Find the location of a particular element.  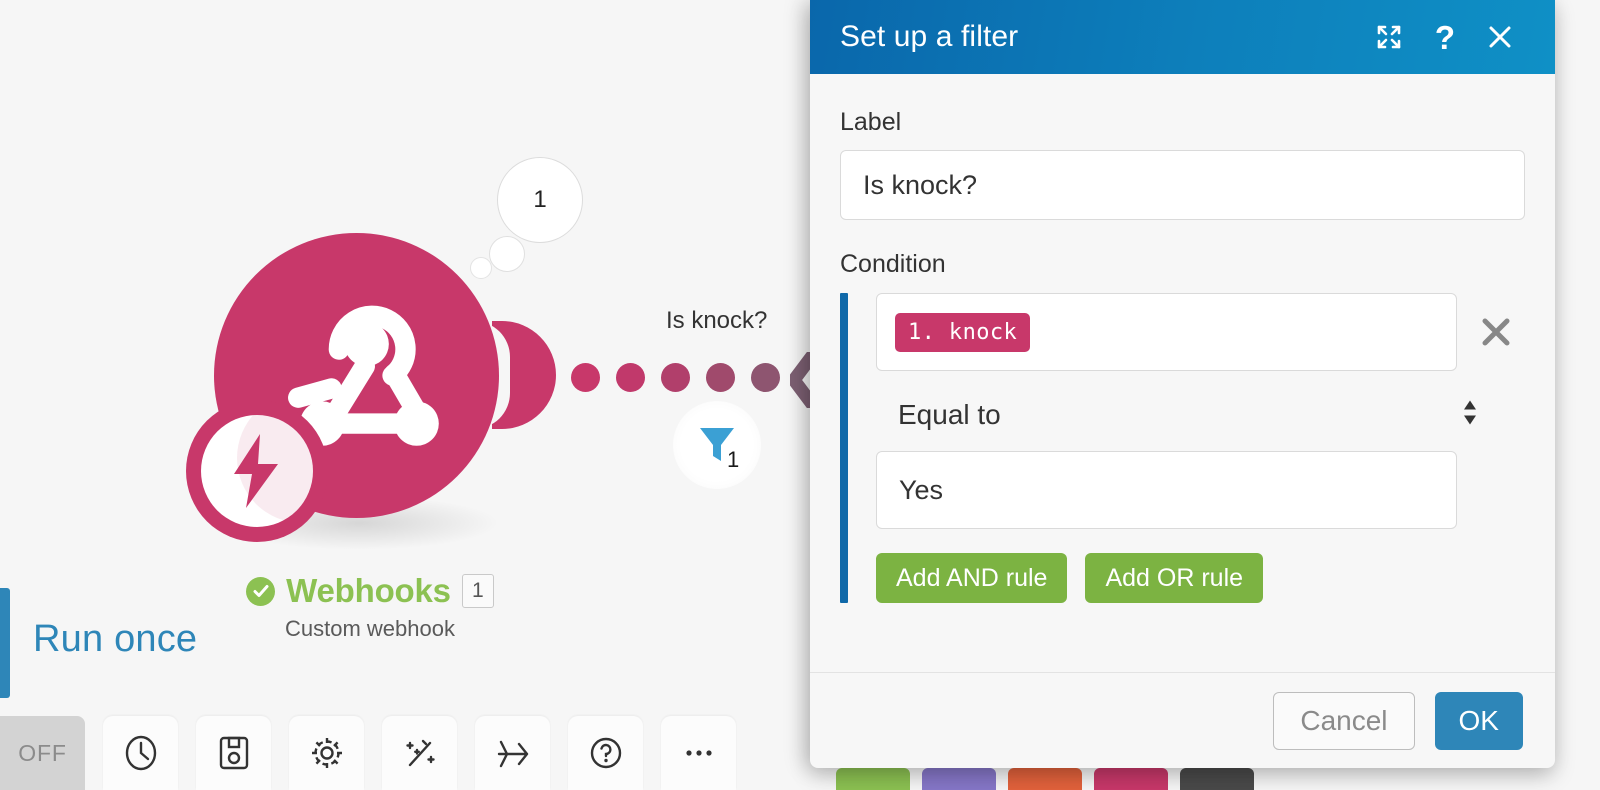

condition-operator-select: Equal to is located at coordinates (1200, 415).